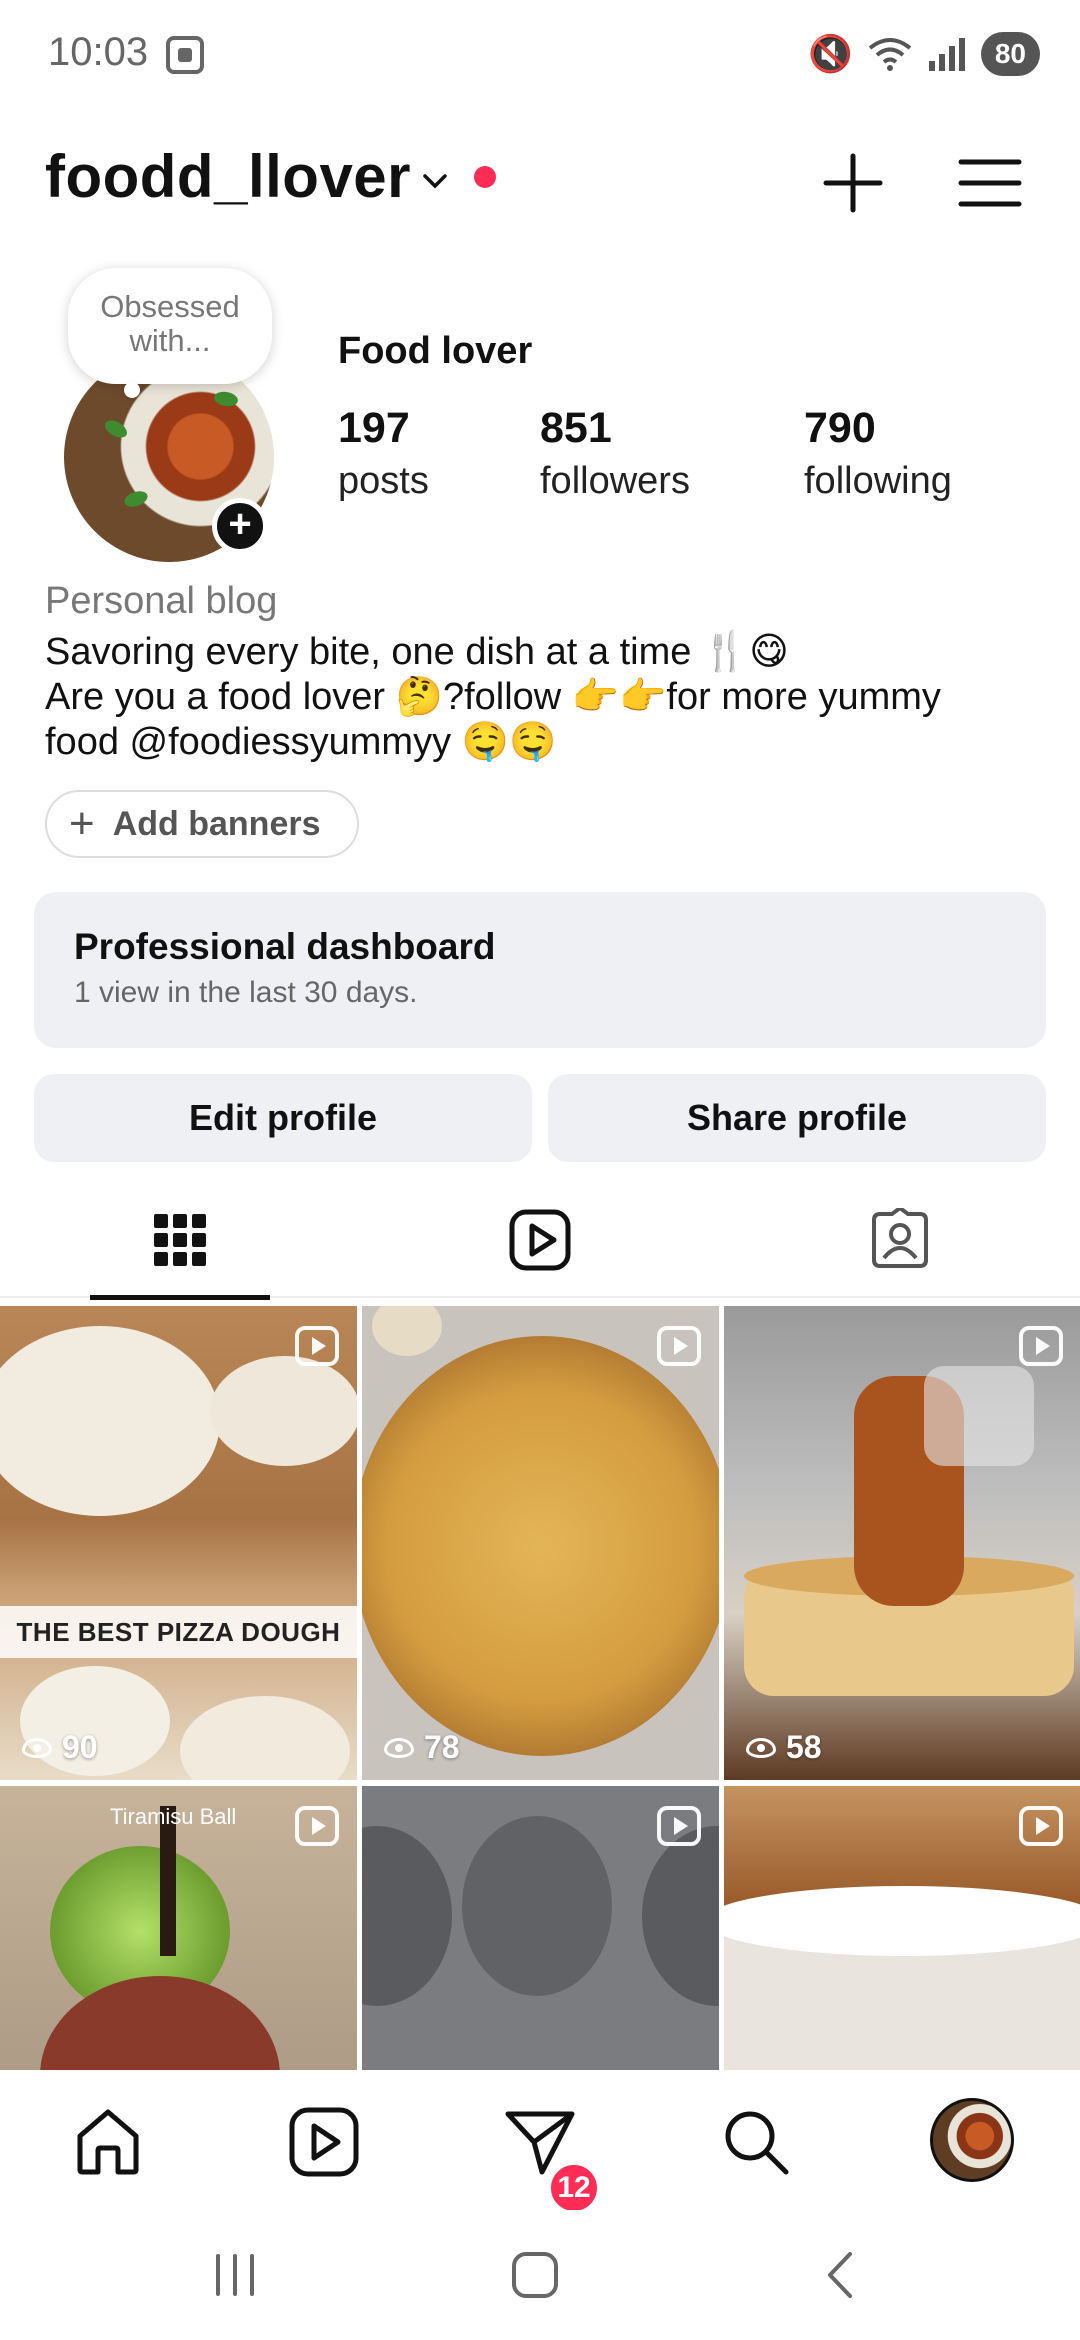  Describe the element at coordinates (890, 54) in the screenshot. I see `wifi-icon` at that location.